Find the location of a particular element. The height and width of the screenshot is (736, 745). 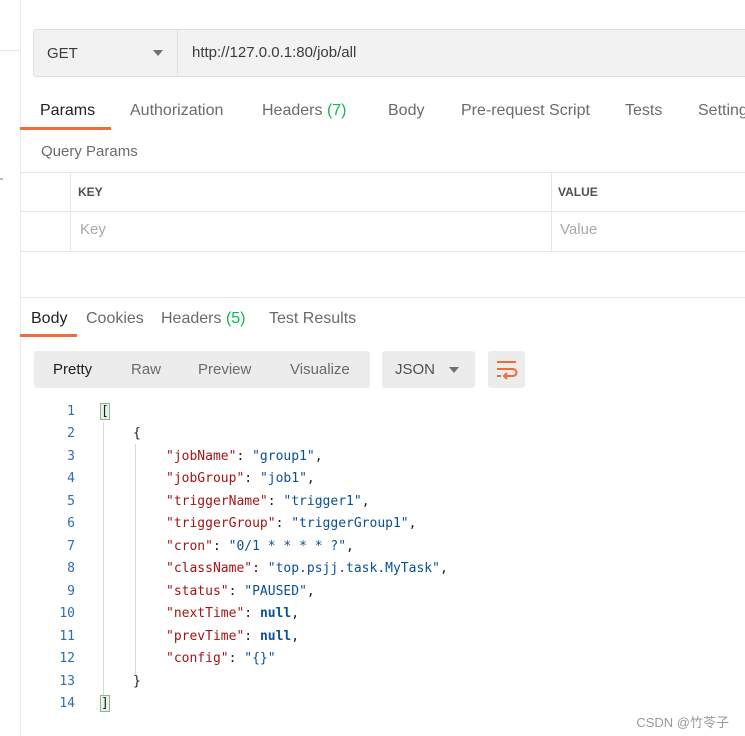

line-number: 14 is located at coordinates (67, 703).